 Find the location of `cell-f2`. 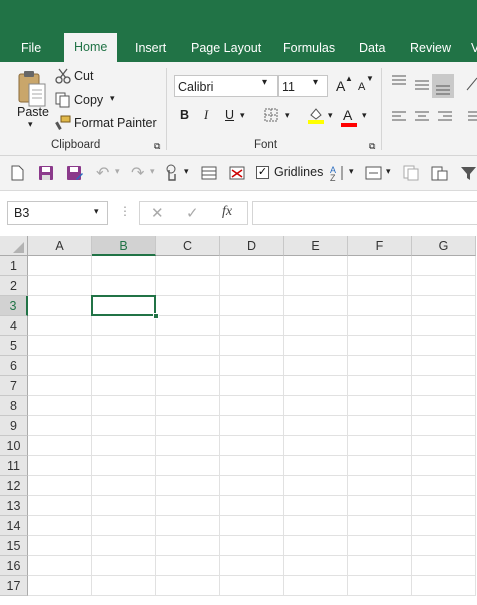

cell-f2 is located at coordinates (380, 286).